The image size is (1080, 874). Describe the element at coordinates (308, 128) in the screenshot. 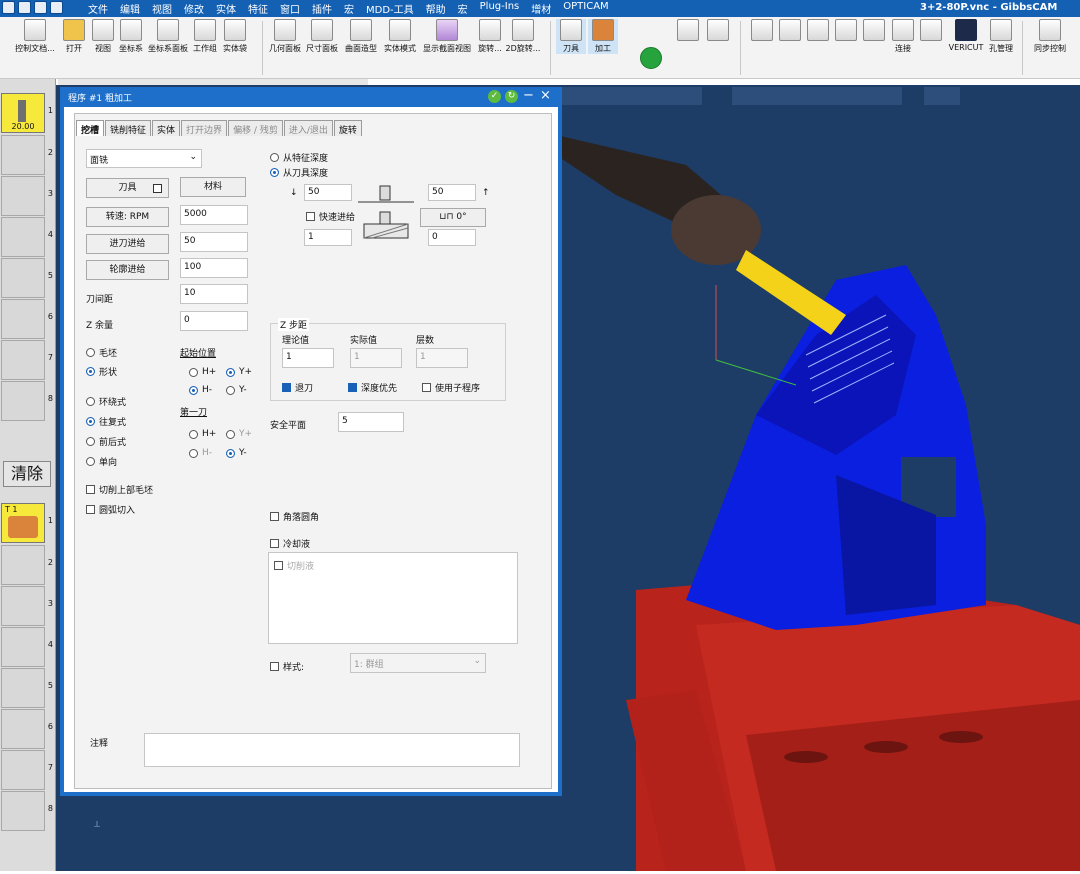

I see `tab-entry-exit: 进入/退出` at that location.